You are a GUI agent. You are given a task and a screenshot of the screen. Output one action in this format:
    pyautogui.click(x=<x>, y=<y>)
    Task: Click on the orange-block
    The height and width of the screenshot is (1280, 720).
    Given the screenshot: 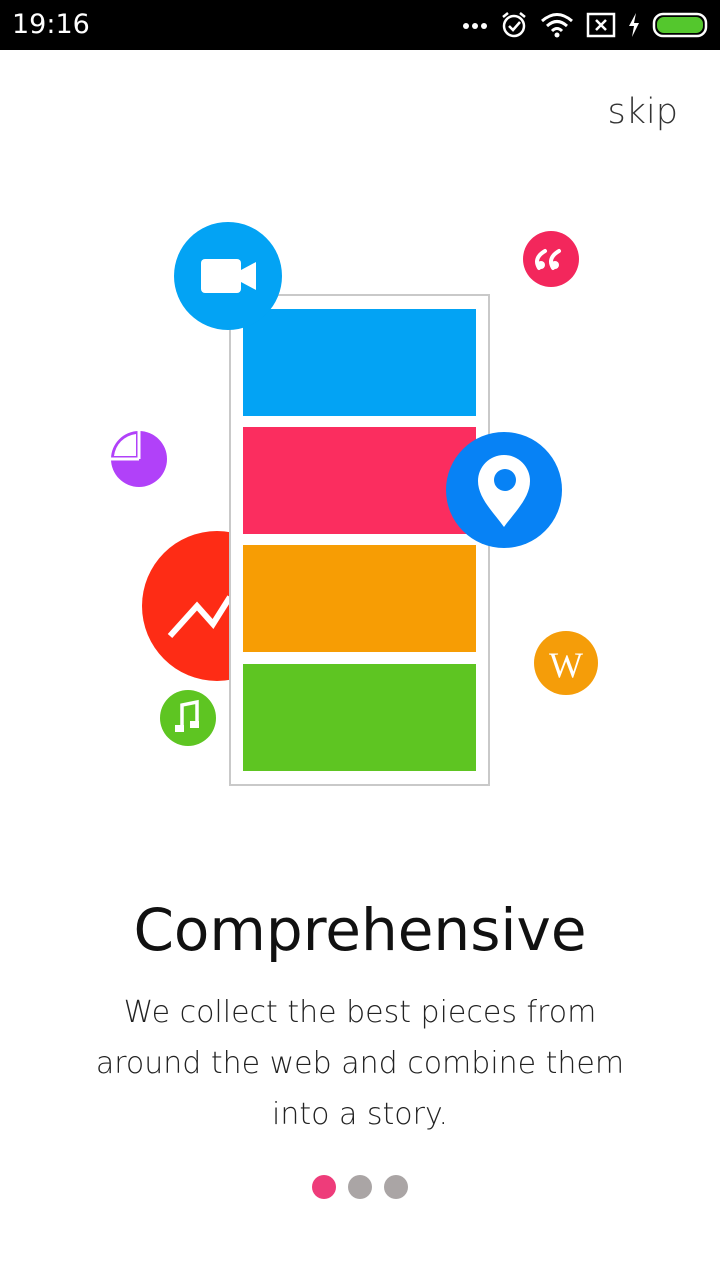 What is the action you would take?
    pyautogui.click(x=359, y=598)
    